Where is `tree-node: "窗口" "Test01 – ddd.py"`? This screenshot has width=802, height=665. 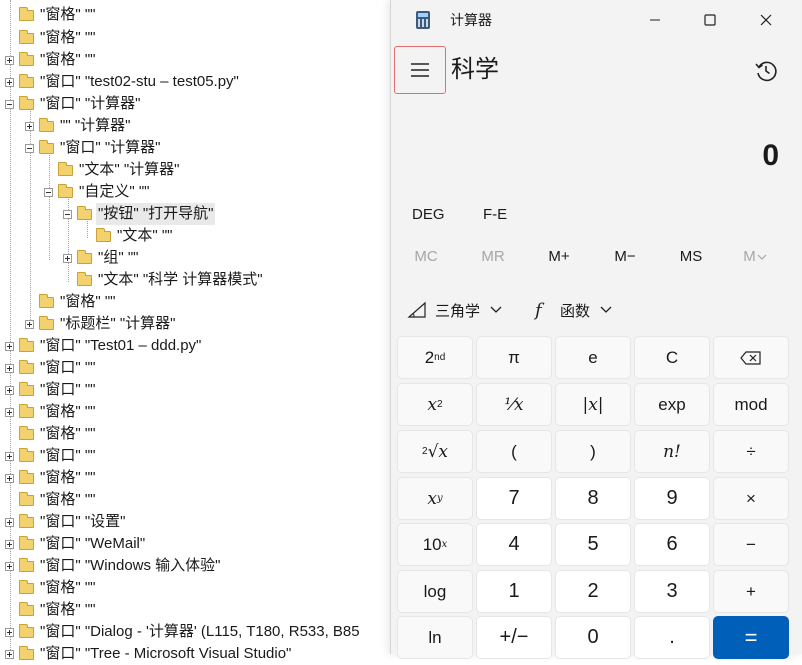
tree-node: "窗口" "Test01 – ddd.py" is located at coordinates (104, 346).